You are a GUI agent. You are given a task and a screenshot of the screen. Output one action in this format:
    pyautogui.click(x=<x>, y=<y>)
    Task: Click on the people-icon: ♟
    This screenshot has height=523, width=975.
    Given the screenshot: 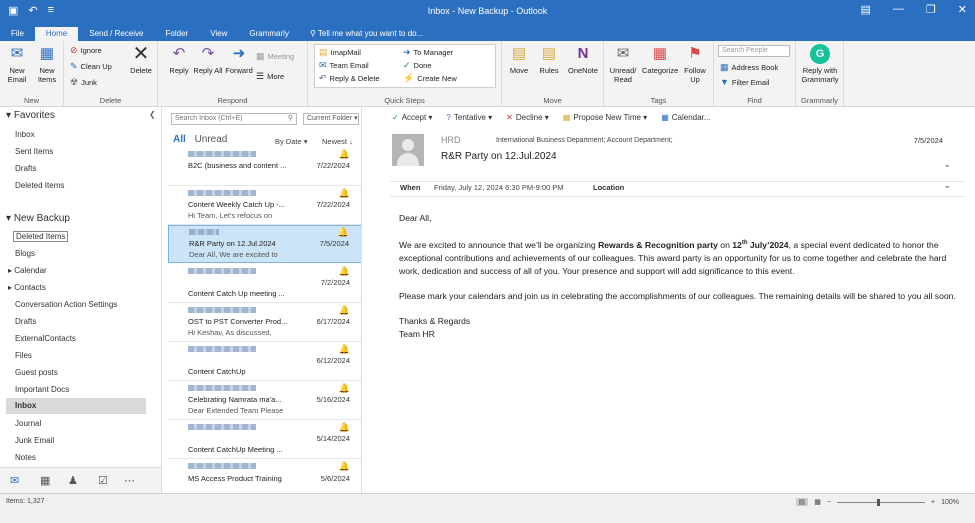 What is the action you would take?
    pyautogui.click(x=73, y=480)
    